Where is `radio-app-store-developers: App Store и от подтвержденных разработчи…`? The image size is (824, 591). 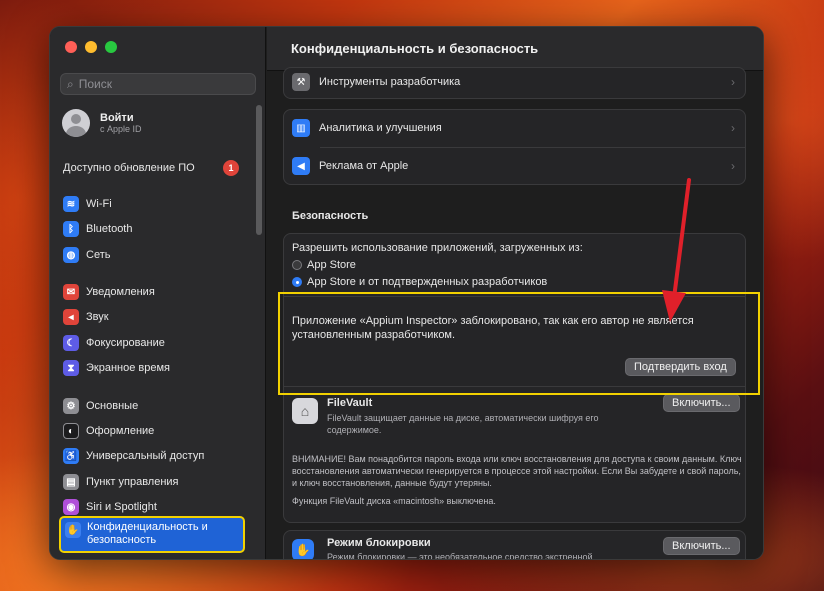 radio-app-store-developers: App Store и от подтвержденных разработчи… is located at coordinates (419, 282).